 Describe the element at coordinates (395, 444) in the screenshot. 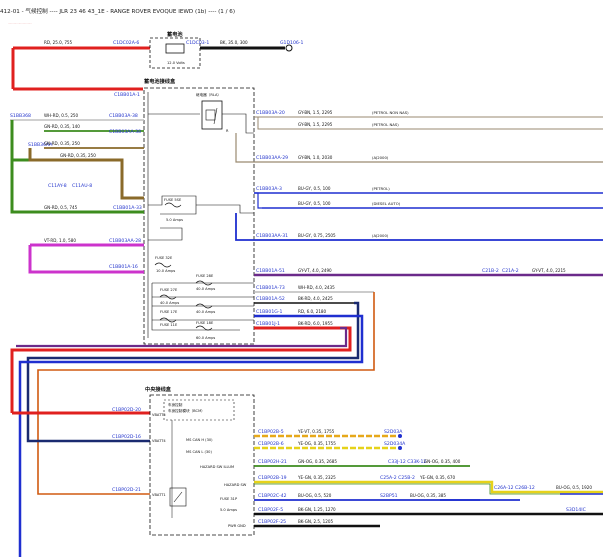

I see `cjb-end-2: S2D034A` at that location.